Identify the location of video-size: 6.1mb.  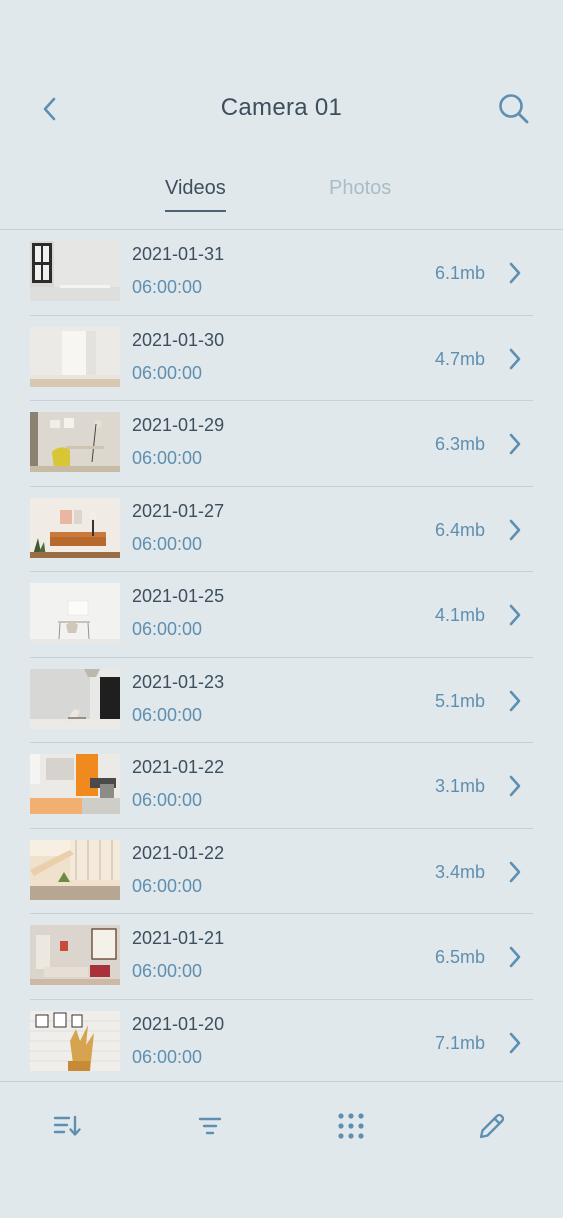
(459, 273).